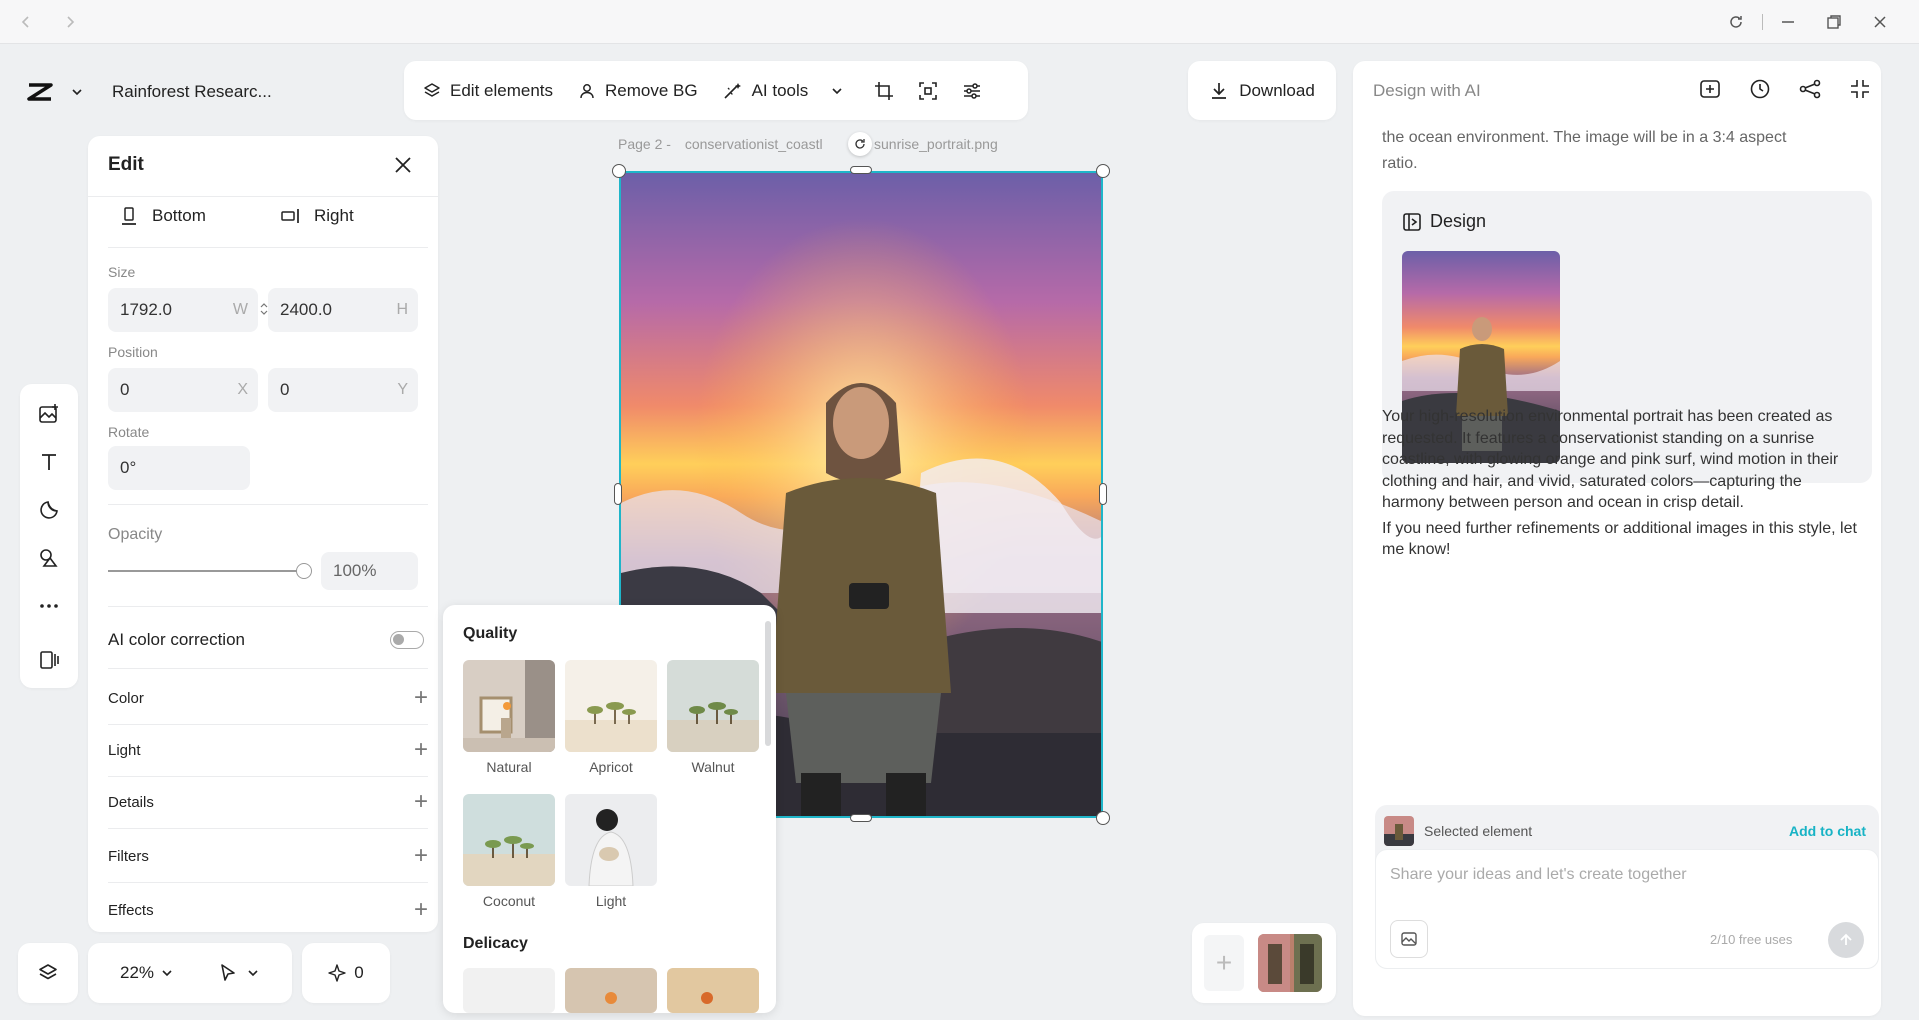 The image size is (1919, 1020). What do you see at coordinates (1834, 22) in the screenshot?
I see `restore-icon` at bounding box center [1834, 22].